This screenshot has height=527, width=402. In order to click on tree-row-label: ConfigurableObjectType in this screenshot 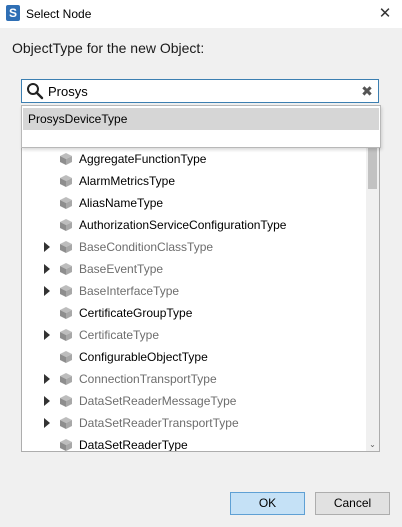, I will do `click(143, 357)`.